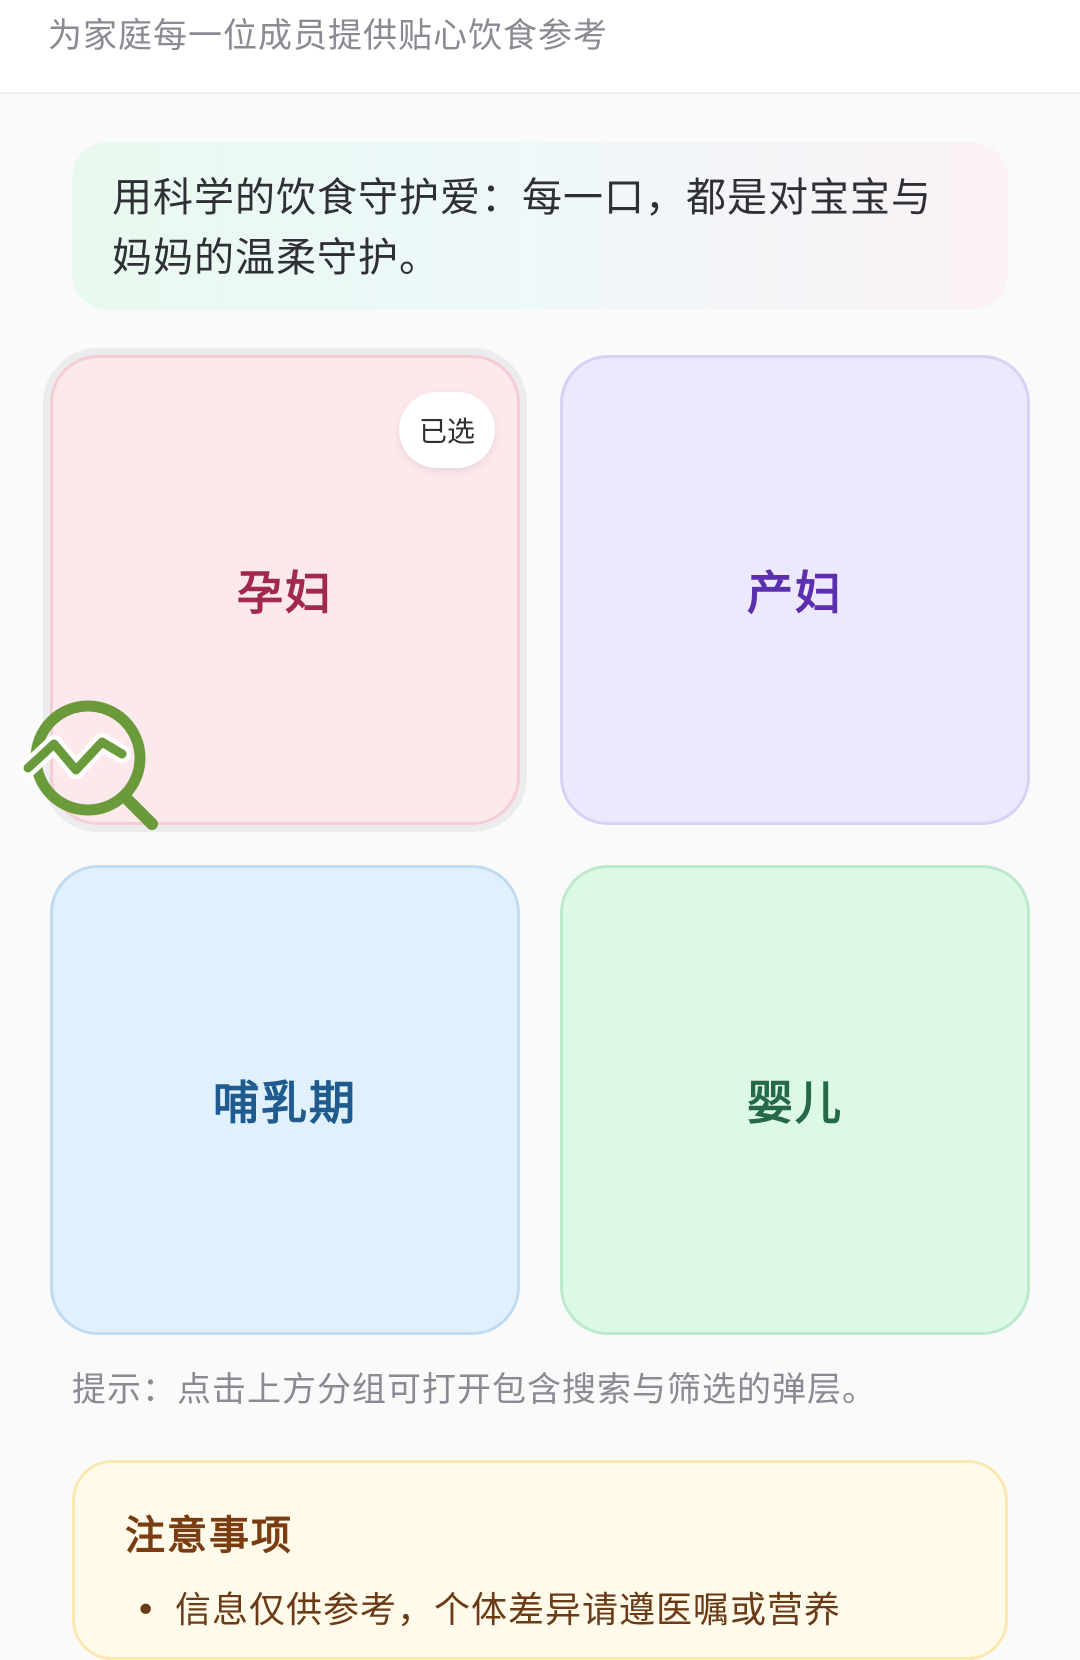 This screenshot has width=1080, height=1660. I want to click on hint-text: 提示：点击上方分组可打开包含搜索与筛选的弹层。, so click(474, 1390).